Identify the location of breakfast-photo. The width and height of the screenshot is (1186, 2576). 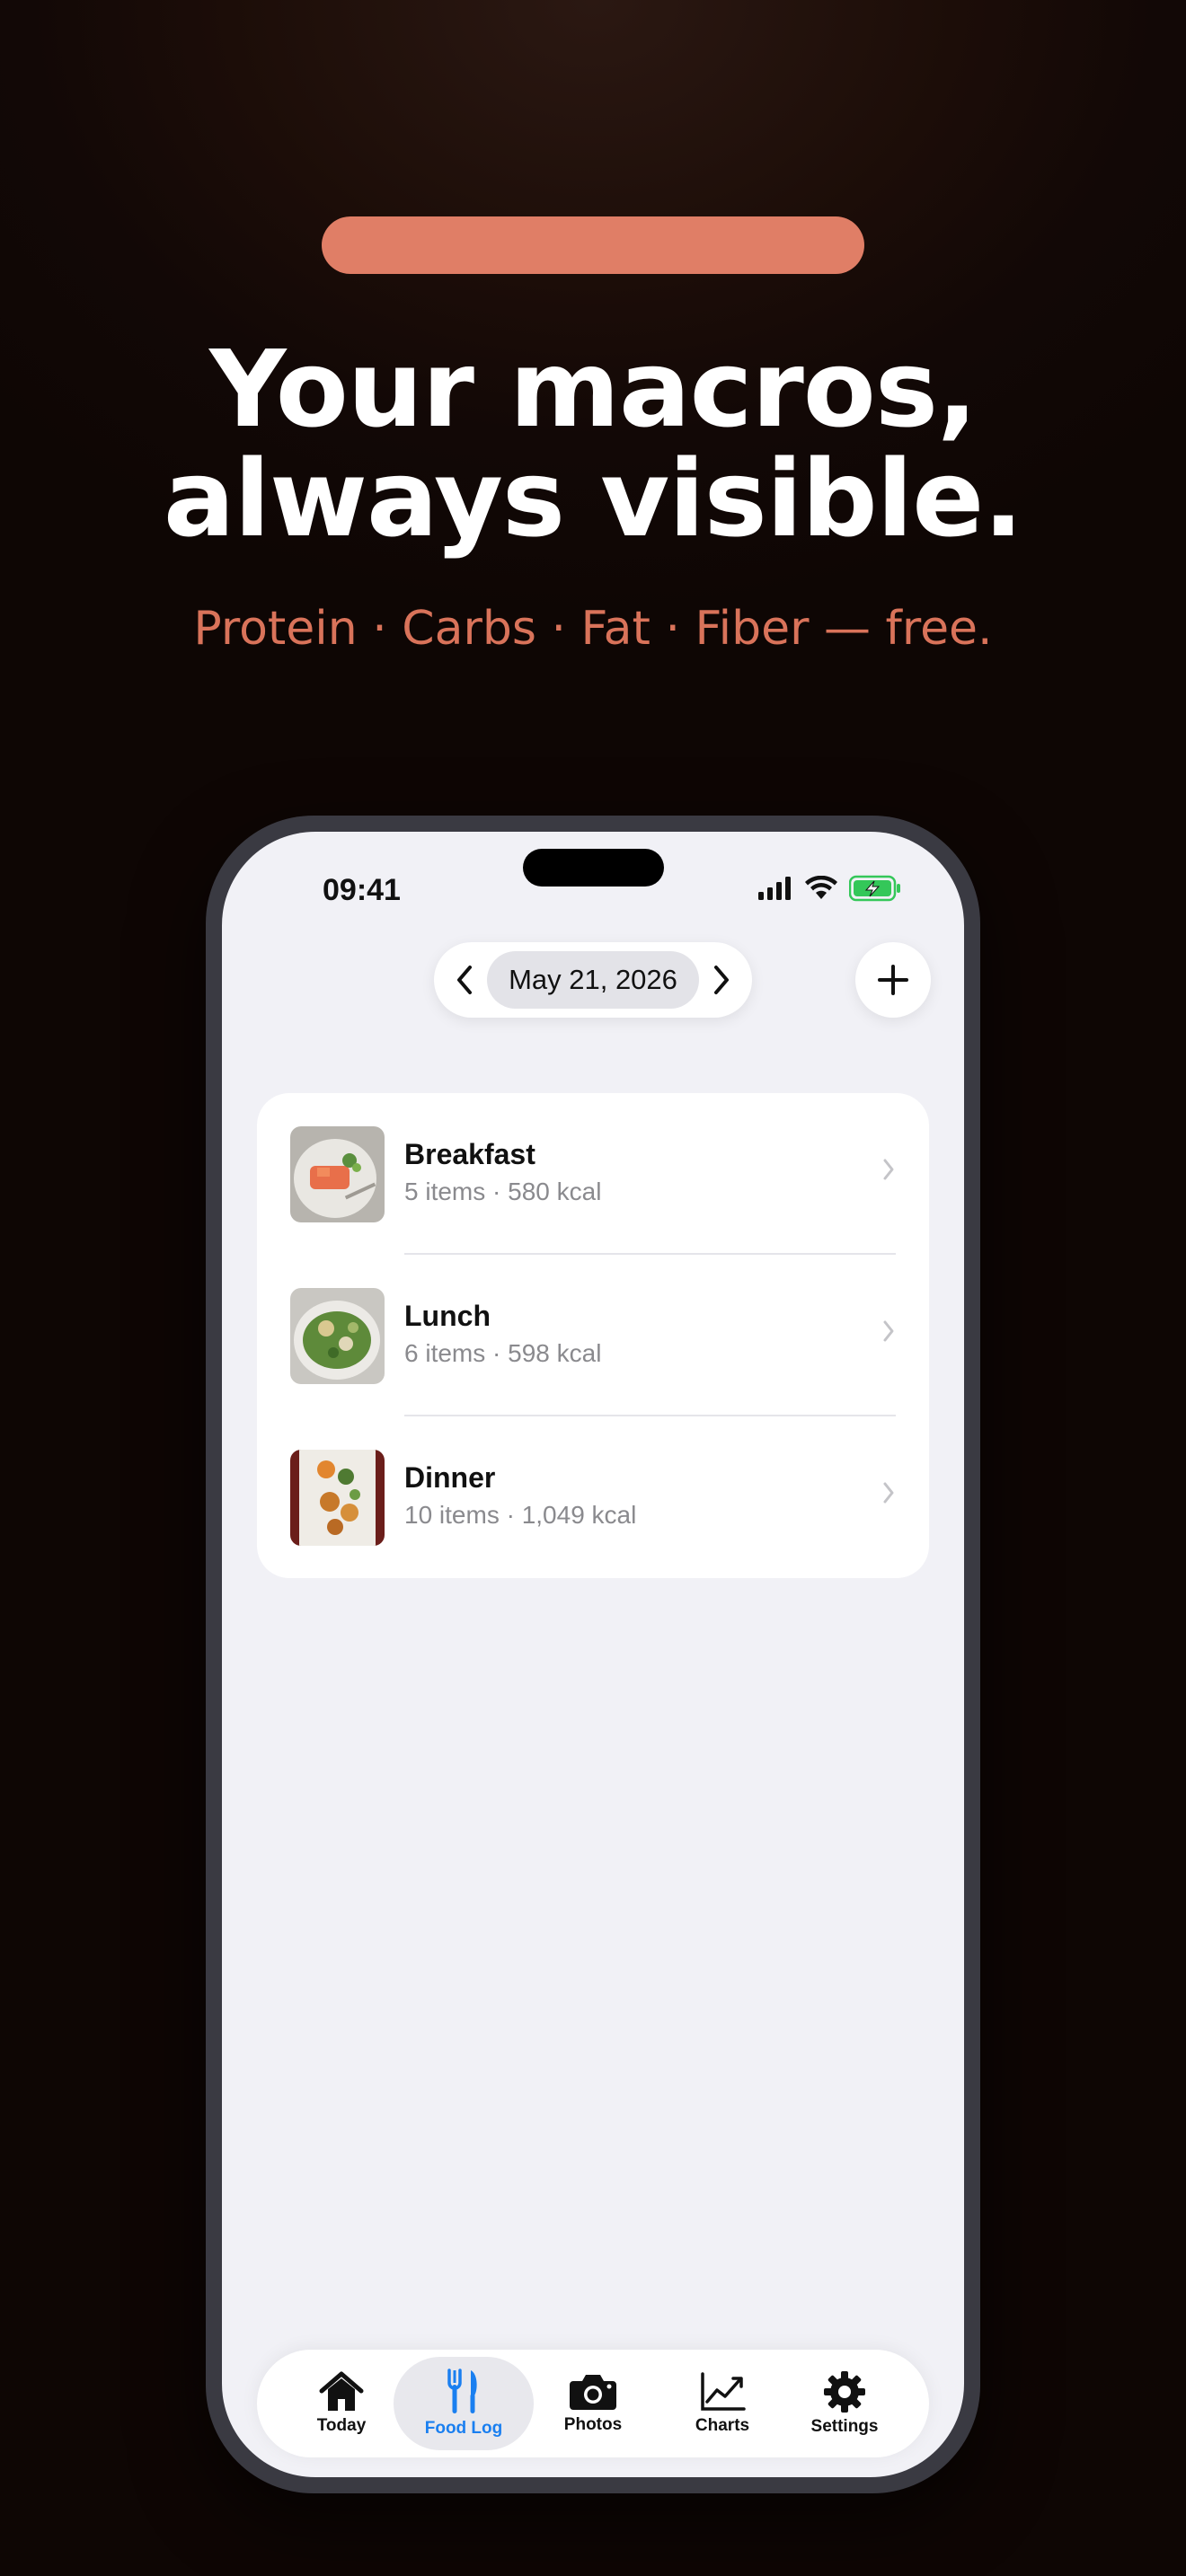
(337, 1174).